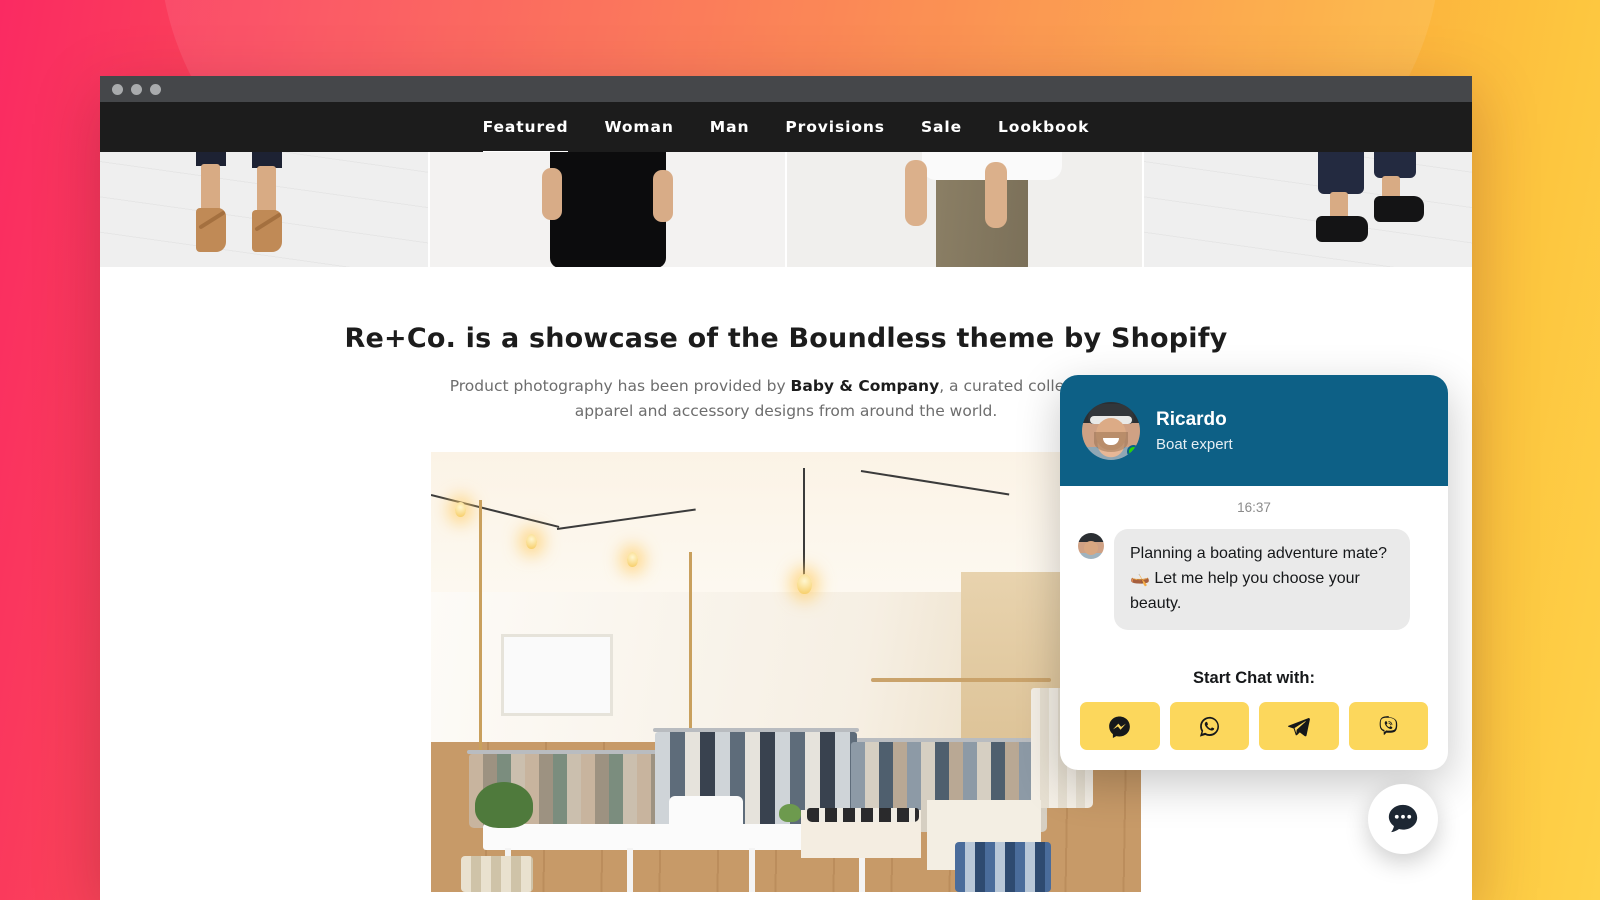  What do you see at coordinates (136, 89) in the screenshot?
I see `minimize-dot` at bounding box center [136, 89].